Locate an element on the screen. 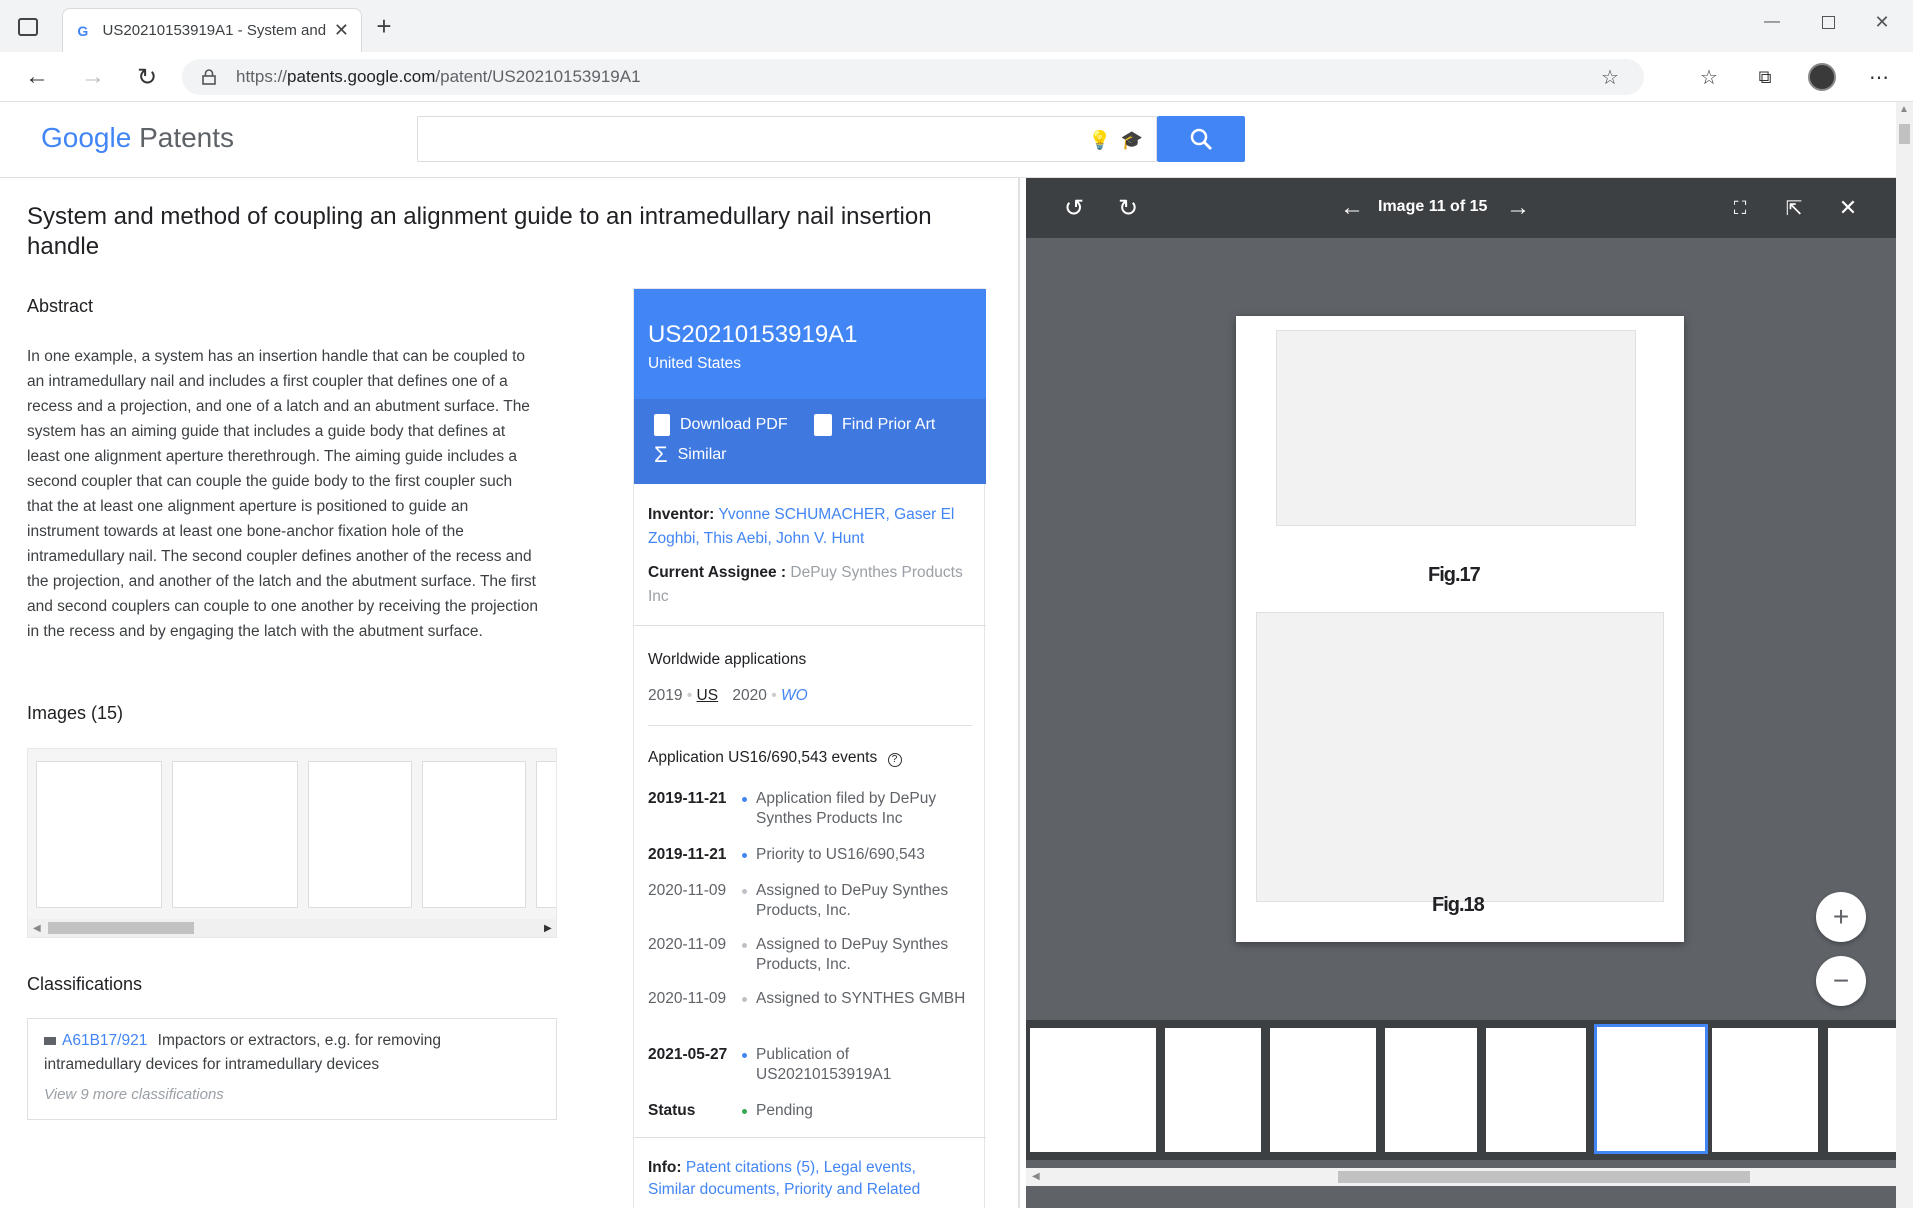 This screenshot has height=1208, width=1913. event-text: Assigned to SYNTHES GMBH is located at coordinates (861, 998).